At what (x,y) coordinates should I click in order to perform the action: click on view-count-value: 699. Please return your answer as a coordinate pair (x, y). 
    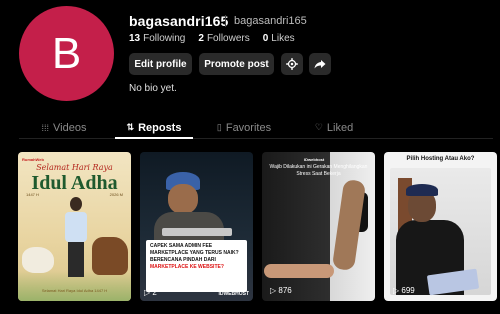
    Looking at the image, I should click on (408, 290).